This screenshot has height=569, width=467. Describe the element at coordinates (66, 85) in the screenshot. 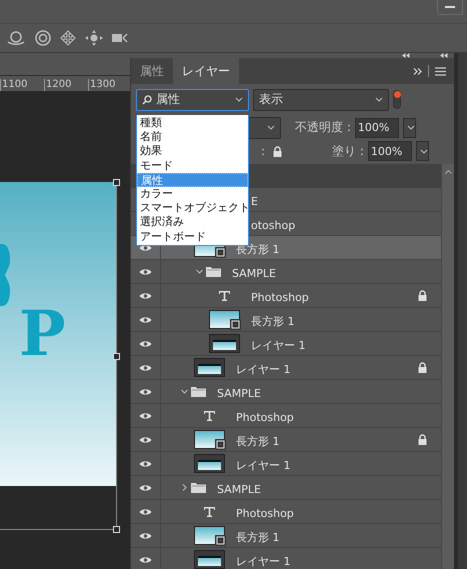

I see `ruler-label: 1200` at that location.